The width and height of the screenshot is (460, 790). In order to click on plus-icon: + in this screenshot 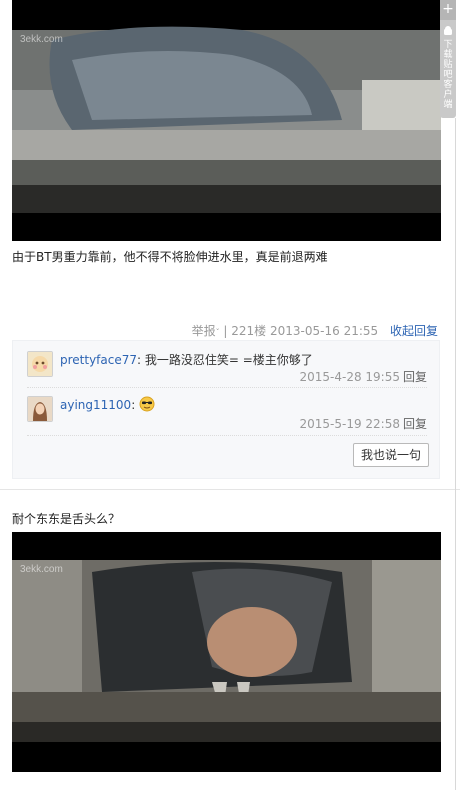, I will do `click(448, 10)`.